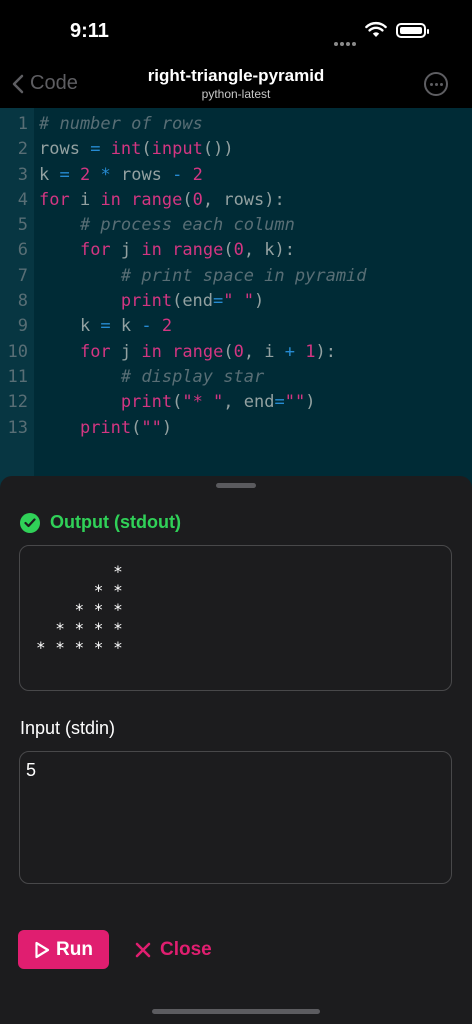  What do you see at coordinates (207, 351) in the screenshot?
I see `code-text: for j in range(0, i + 1):` at bounding box center [207, 351].